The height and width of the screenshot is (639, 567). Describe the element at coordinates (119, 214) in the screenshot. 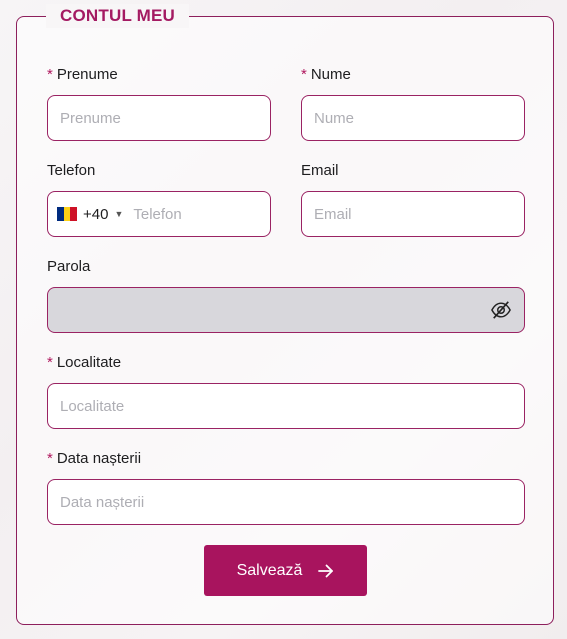

I see `caret-down-icon: ▼` at that location.